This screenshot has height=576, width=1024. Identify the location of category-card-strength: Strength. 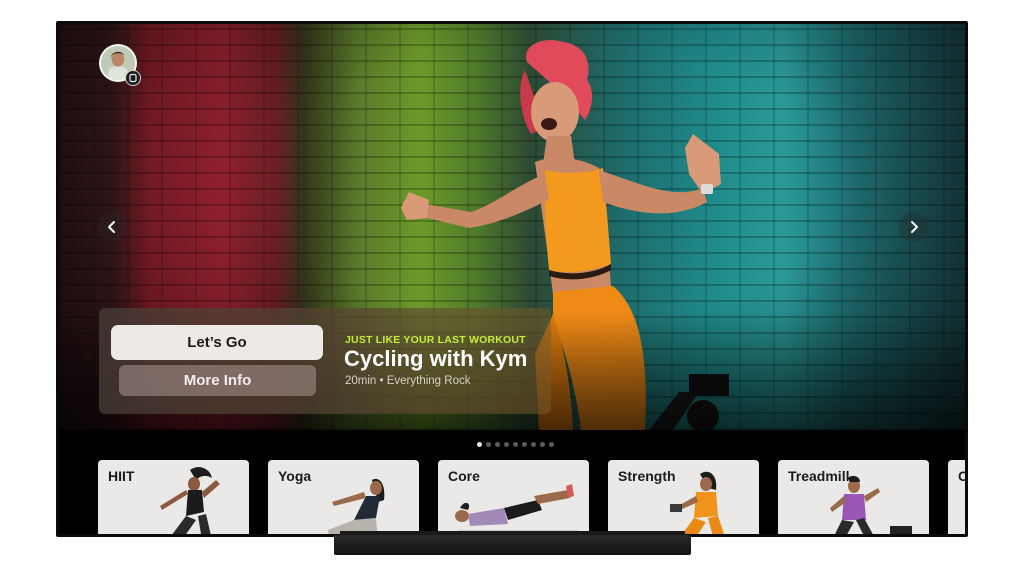
(683, 497).